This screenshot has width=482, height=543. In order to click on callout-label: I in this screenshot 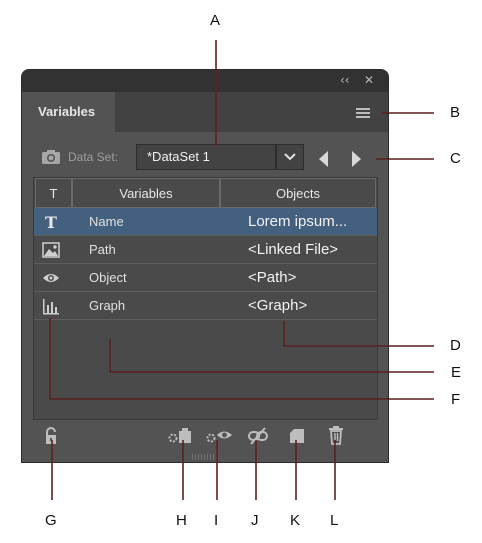, I will do `click(216, 520)`.